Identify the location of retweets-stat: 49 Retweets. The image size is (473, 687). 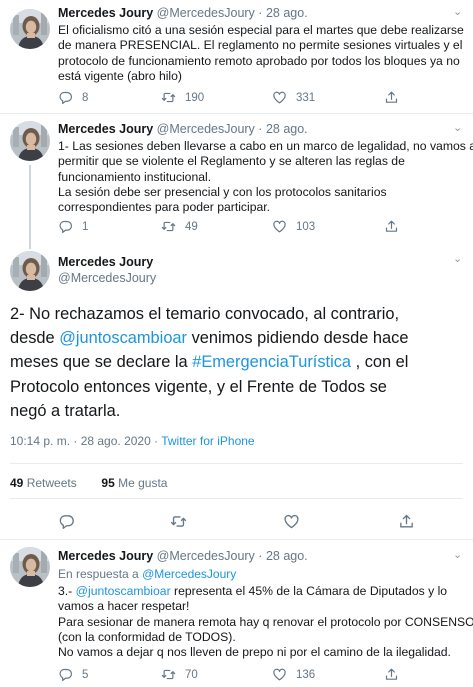
(43, 483).